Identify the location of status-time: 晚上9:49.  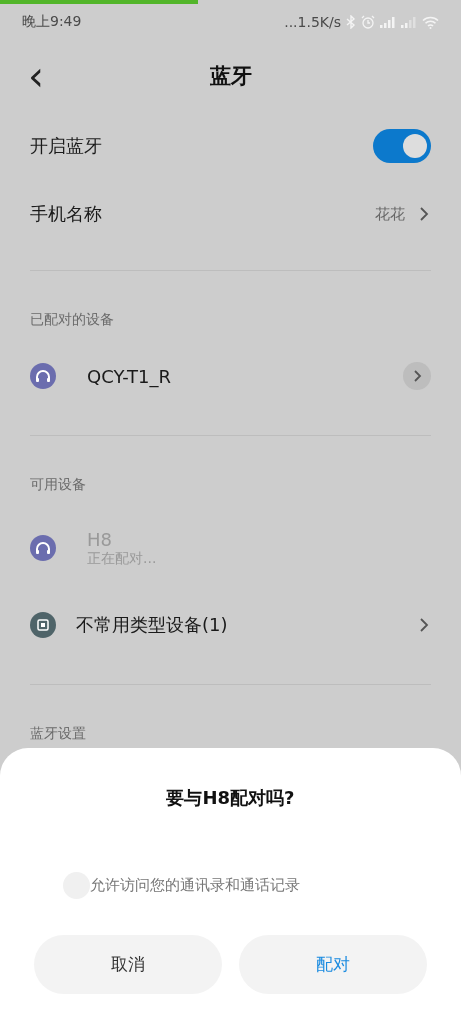
(52, 22).